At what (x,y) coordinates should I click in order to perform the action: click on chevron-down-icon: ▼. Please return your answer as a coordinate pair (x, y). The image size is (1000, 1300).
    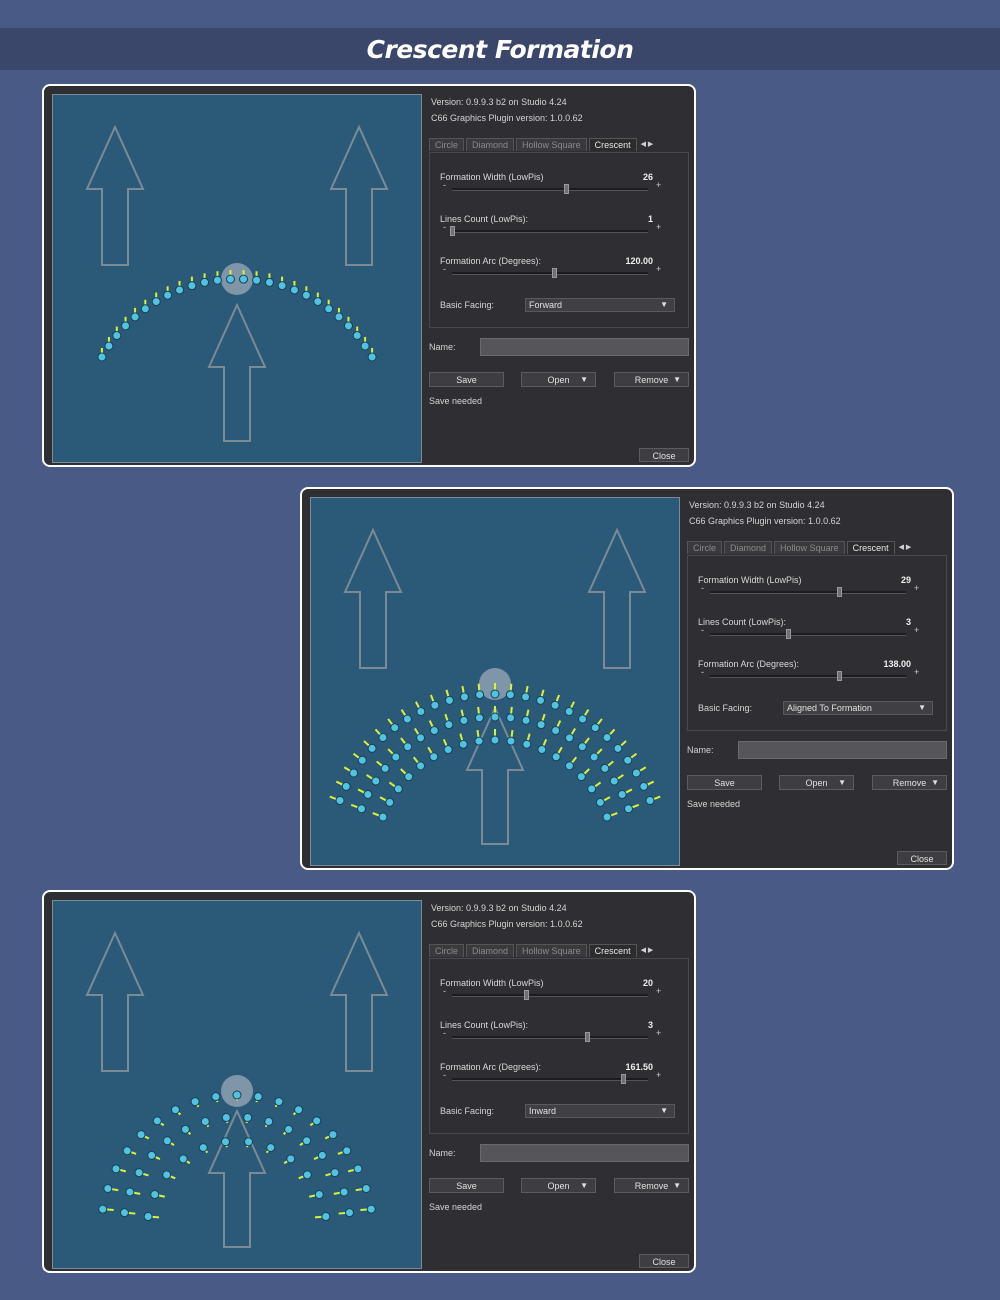
    Looking at the image, I should click on (922, 707).